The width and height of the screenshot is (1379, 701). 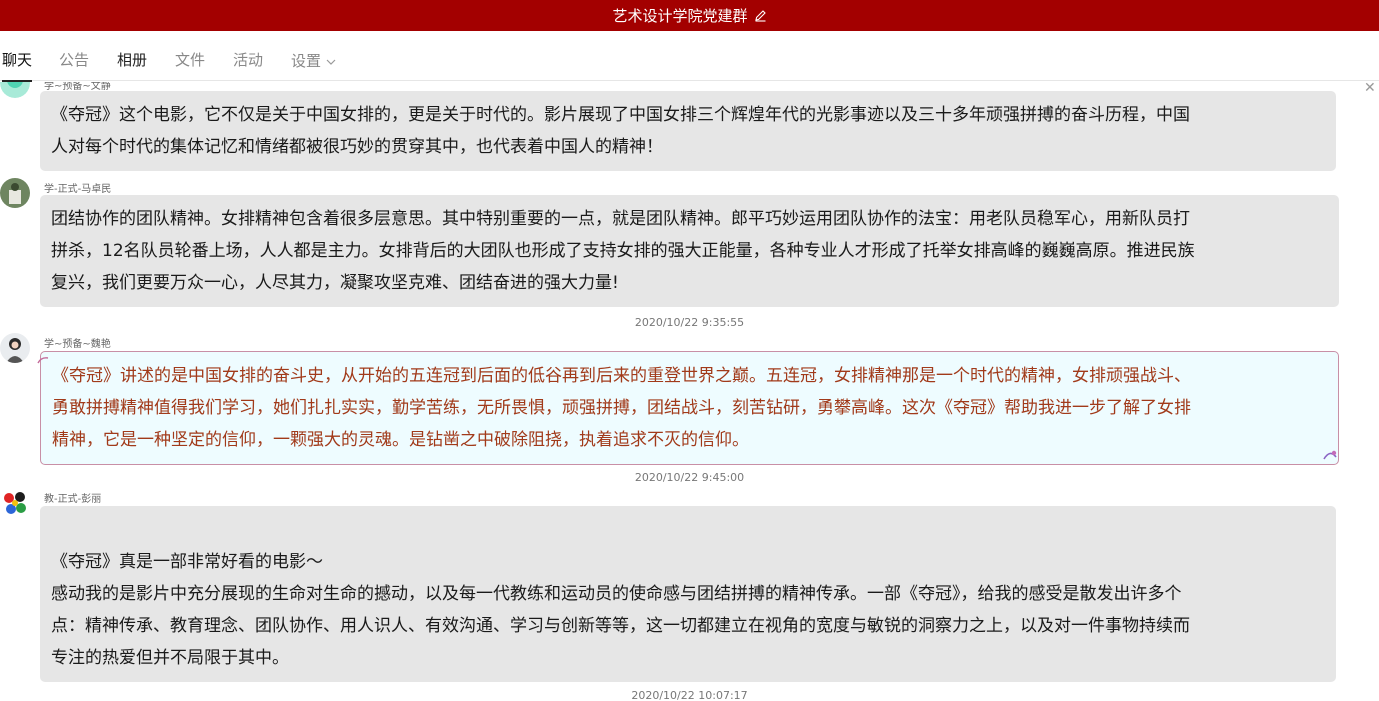 I want to click on tab-settings: 设置, so click(x=313, y=56).